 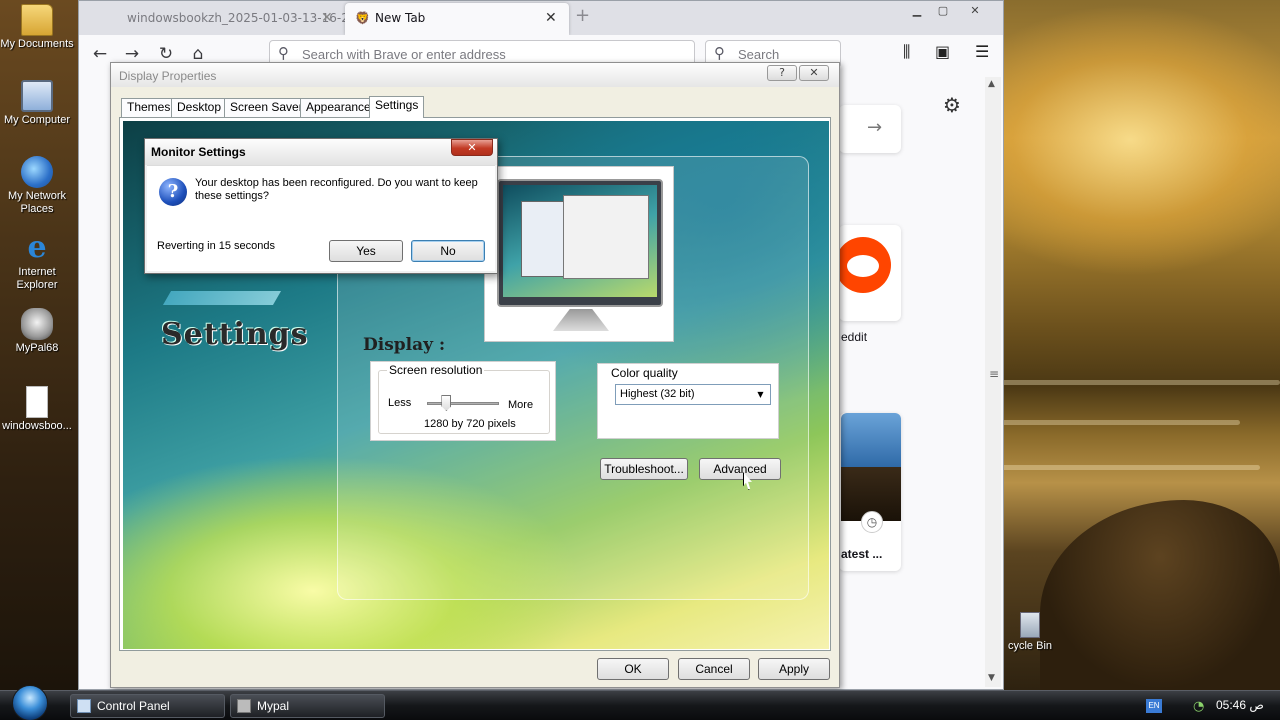 What do you see at coordinates (872, 522) in the screenshot?
I see `clock-icon: ◷` at bounding box center [872, 522].